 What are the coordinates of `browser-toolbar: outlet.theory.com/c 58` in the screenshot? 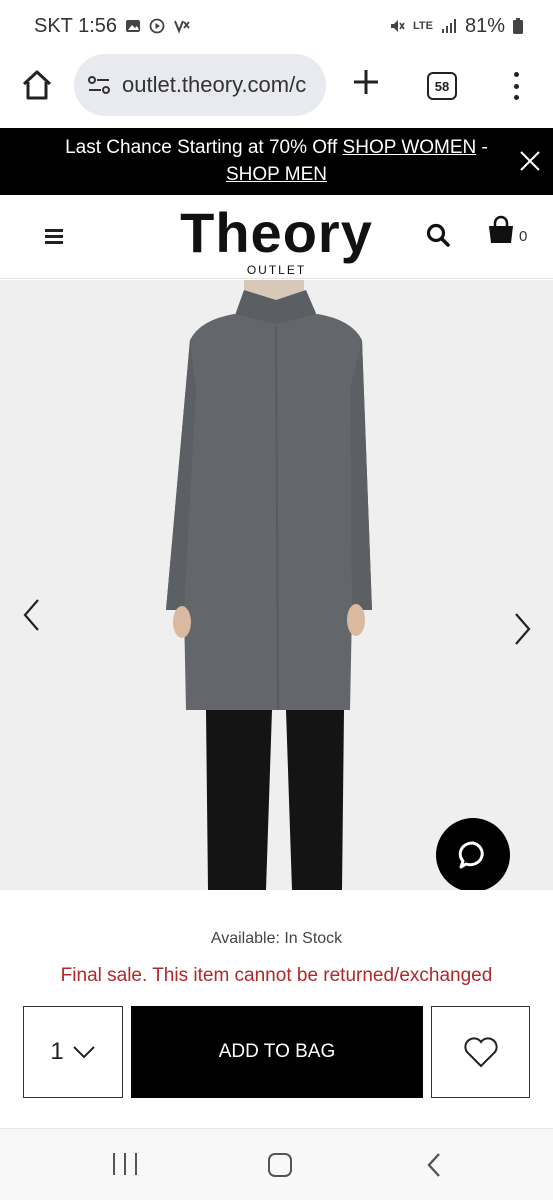 It's located at (276, 90).